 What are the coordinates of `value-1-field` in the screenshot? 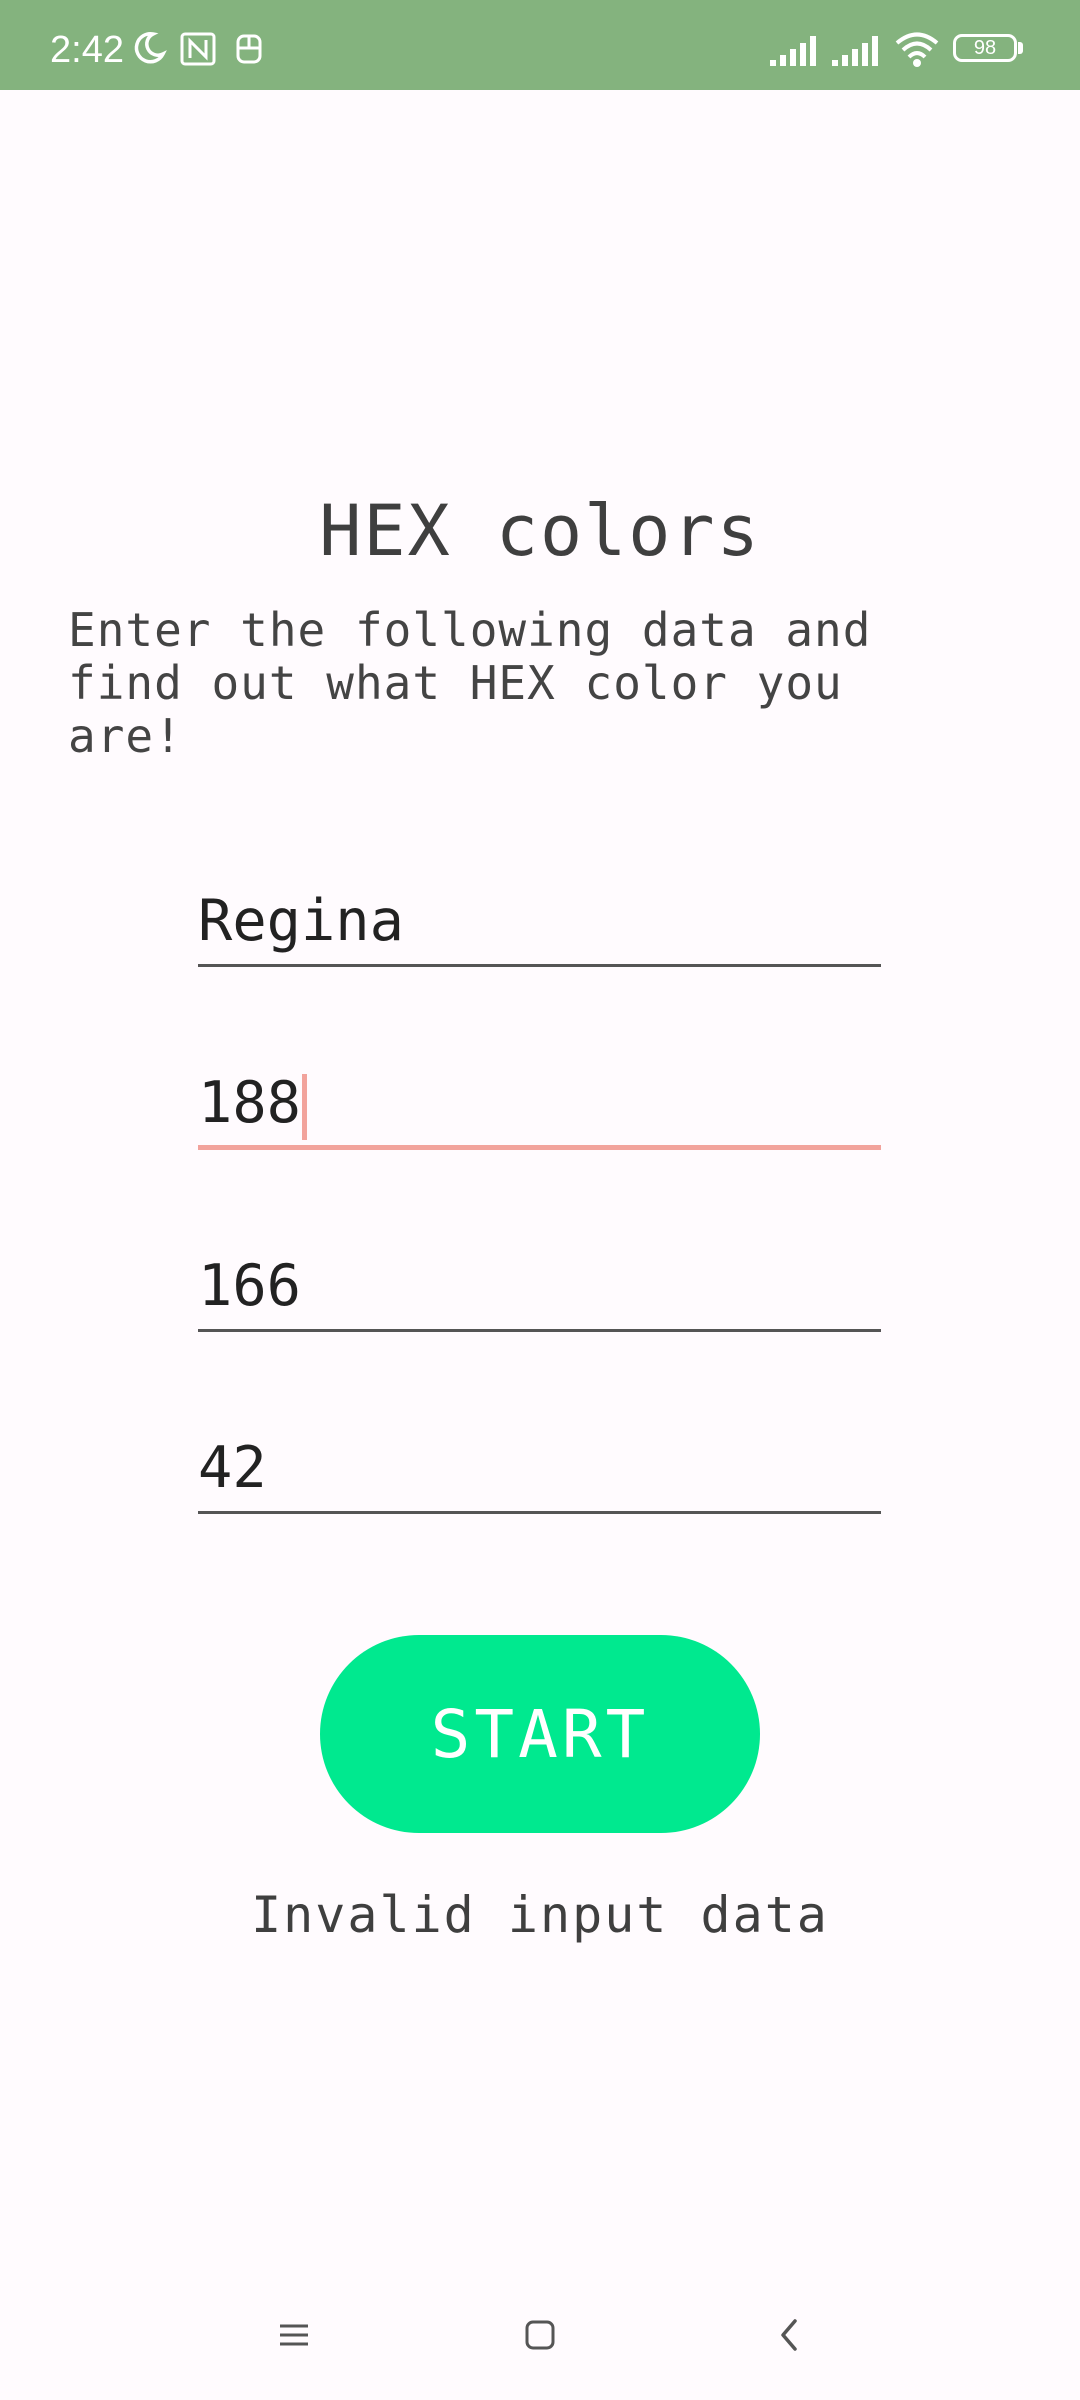 It's located at (539, 1105).